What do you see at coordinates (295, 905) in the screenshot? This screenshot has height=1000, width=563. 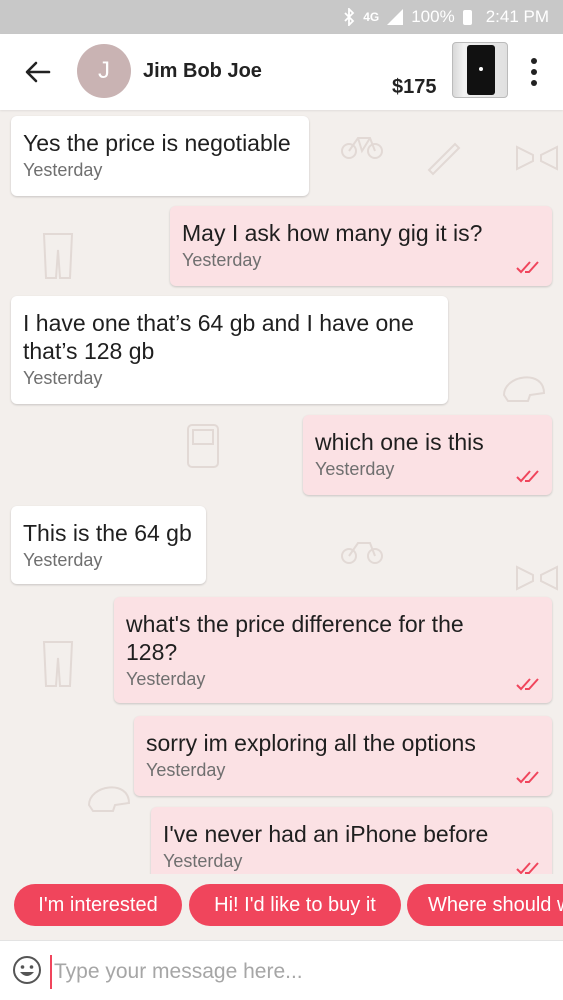 I see `quick-reply-chip: Hi! I'd like to buy it` at bounding box center [295, 905].